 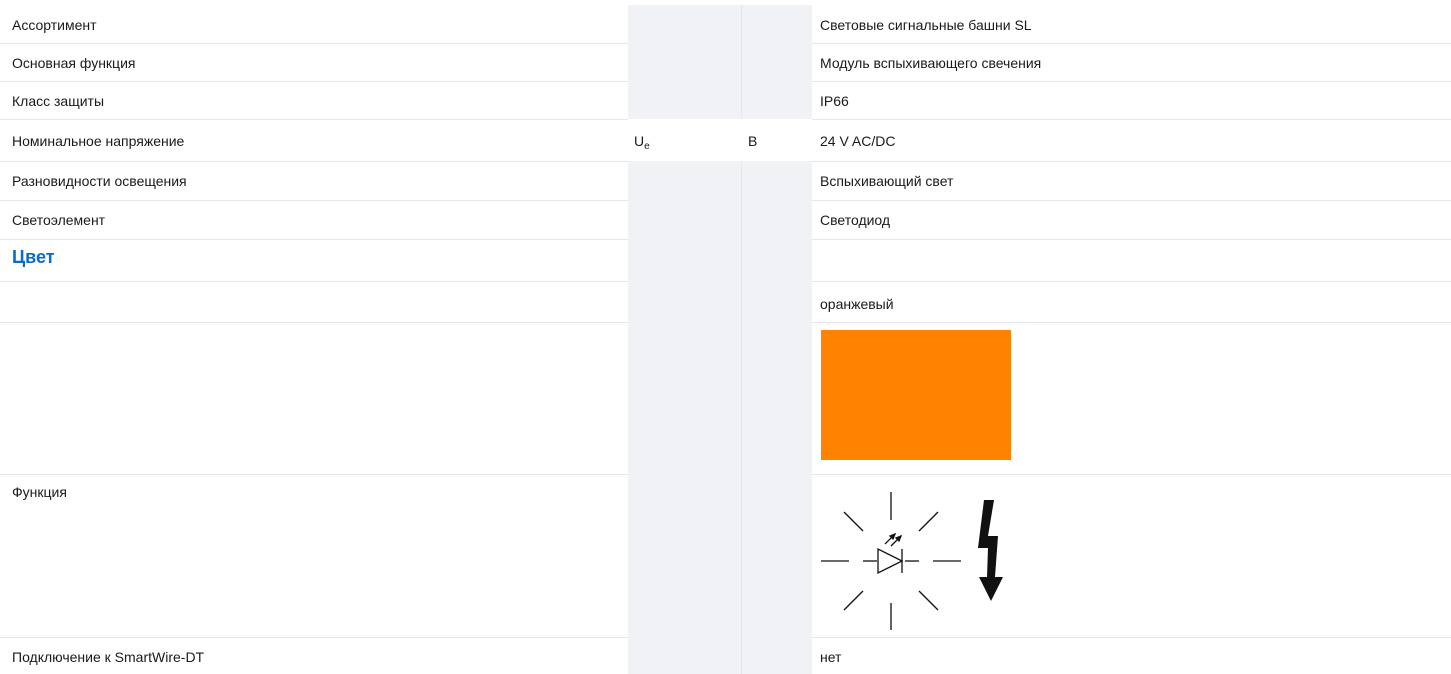 What do you see at coordinates (725, 260) in the screenshot?
I see `section-heading-row: Цвет` at bounding box center [725, 260].